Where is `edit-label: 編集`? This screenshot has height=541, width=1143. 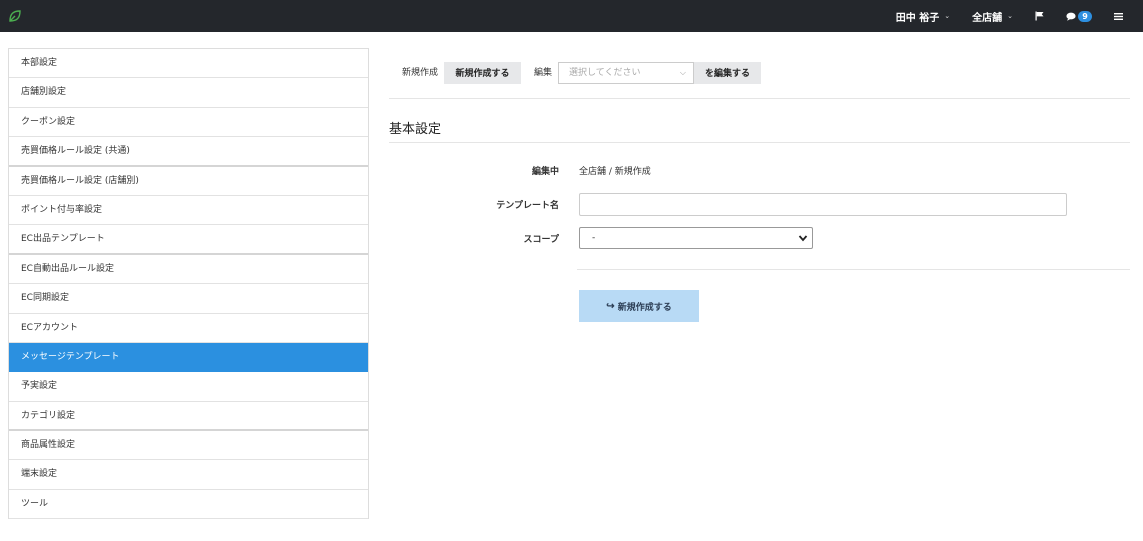
edit-label: 編集 is located at coordinates (543, 73).